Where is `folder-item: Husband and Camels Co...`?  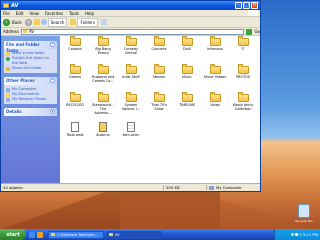 folder-item: Husband and Camels Co... is located at coordinates (103, 73).